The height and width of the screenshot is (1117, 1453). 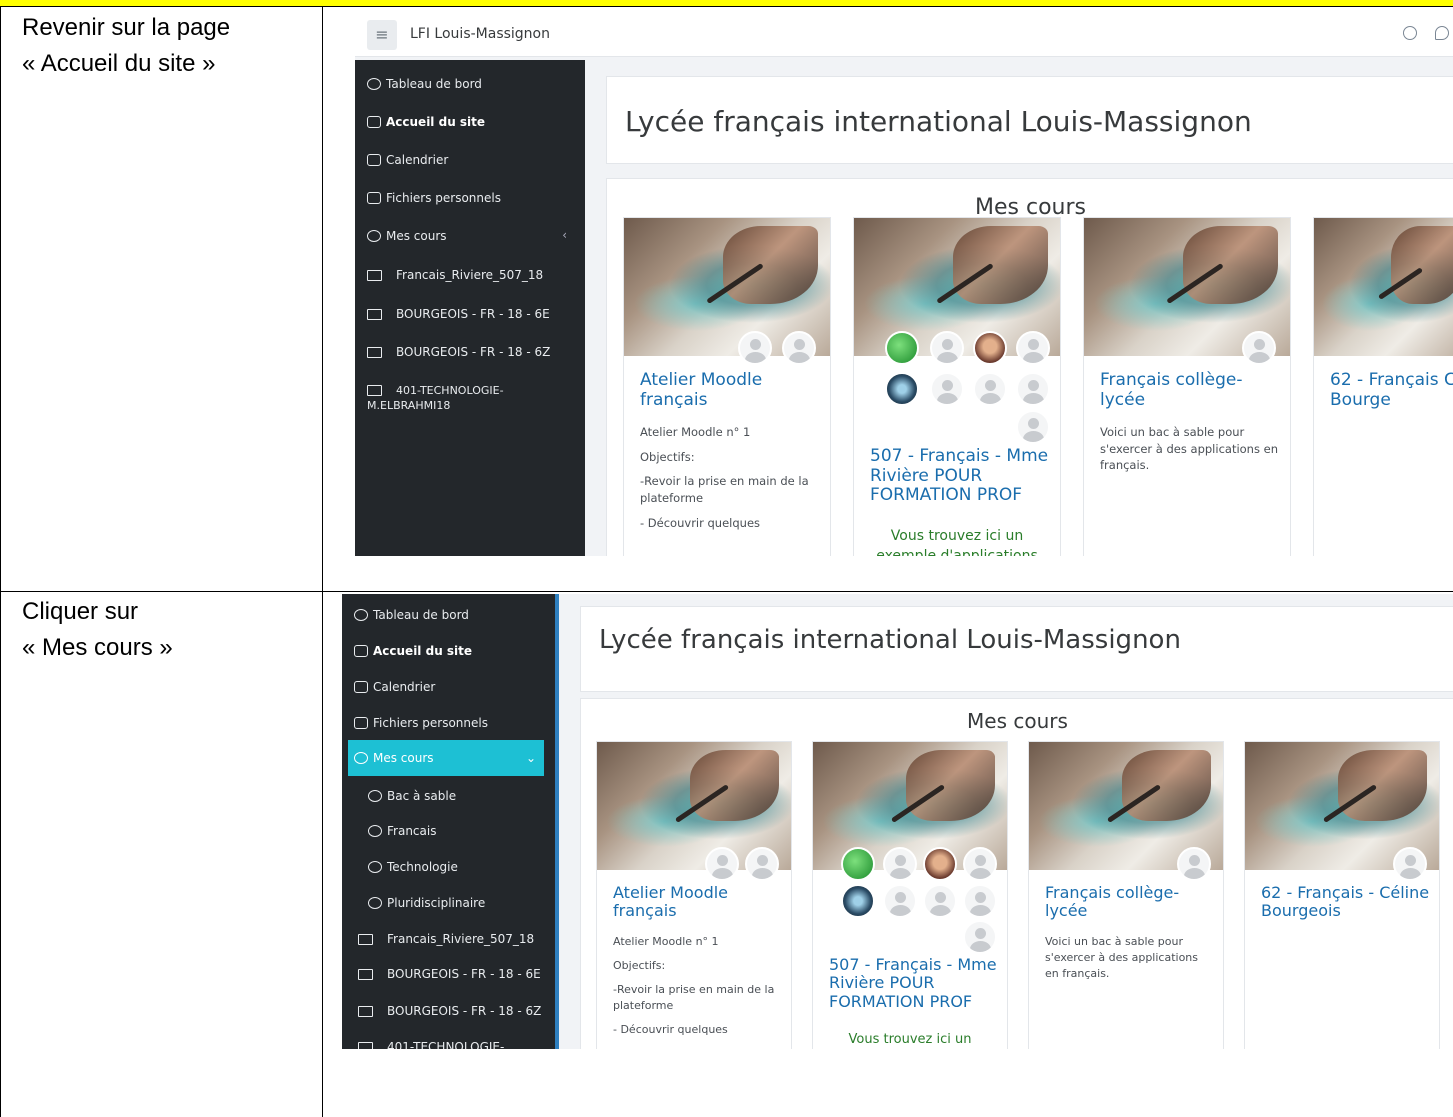 I want to click on drawer-scrollbar, so click(x=557, y=821).